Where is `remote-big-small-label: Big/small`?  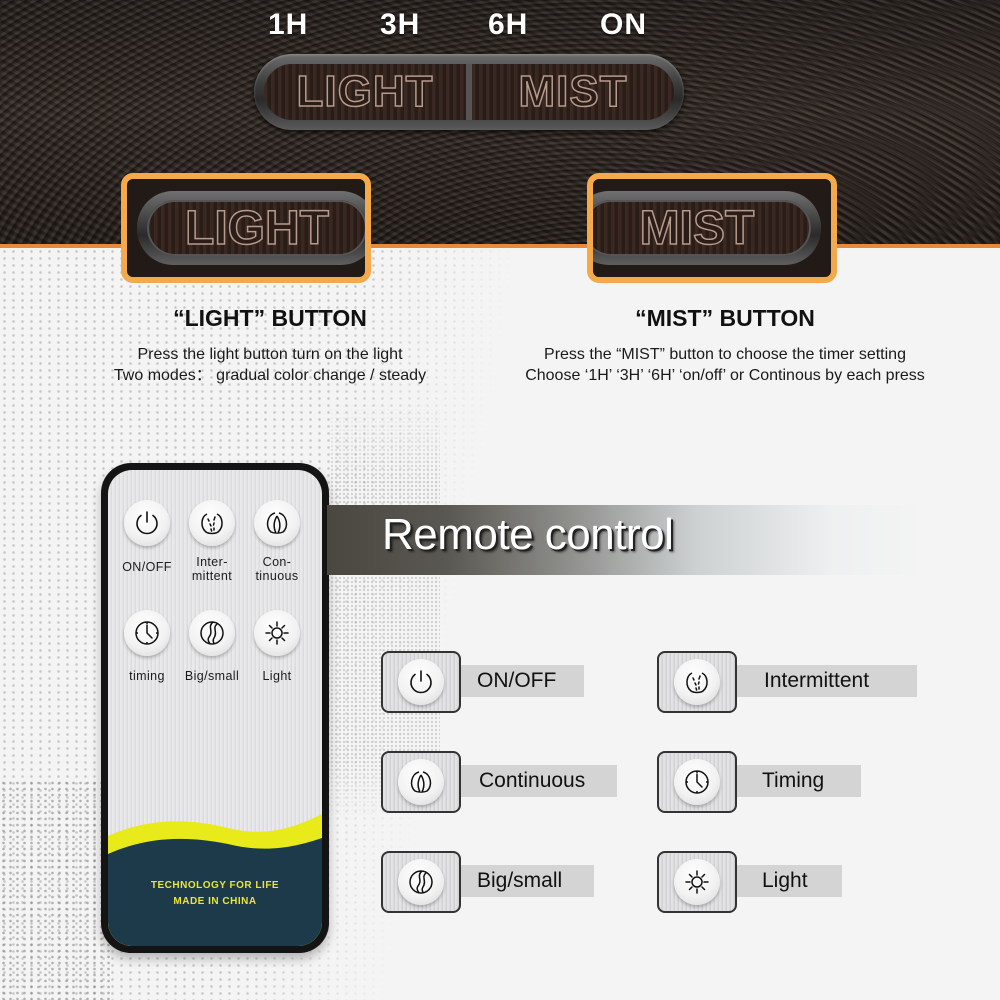
remote-big-small-label: Big/small is located at coordinates (212, 676).